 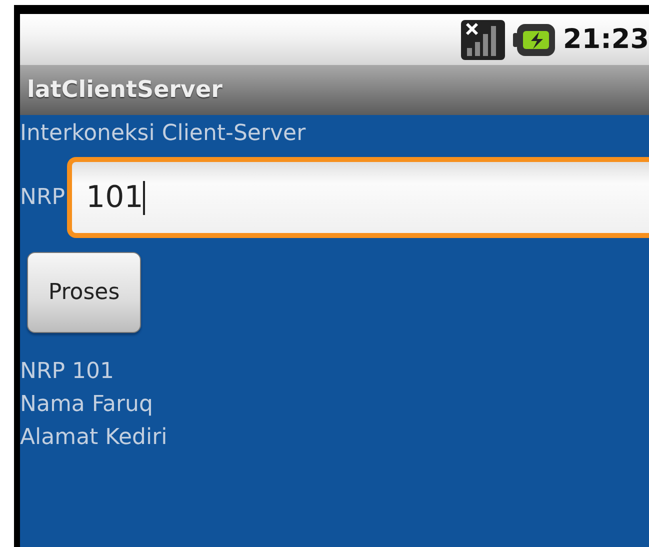 What do you see at coordinates (606, 39) in the screenshot?
I see `clock-time: 21:23` at bounding box center [606, 39].